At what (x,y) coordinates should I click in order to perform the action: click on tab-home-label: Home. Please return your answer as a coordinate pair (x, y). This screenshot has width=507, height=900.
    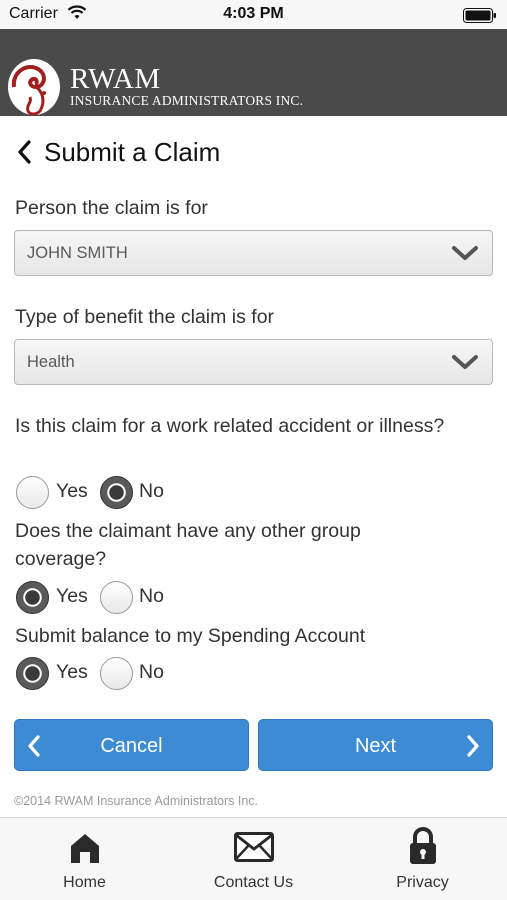
    Looking at the image, I should click on (84, 882).